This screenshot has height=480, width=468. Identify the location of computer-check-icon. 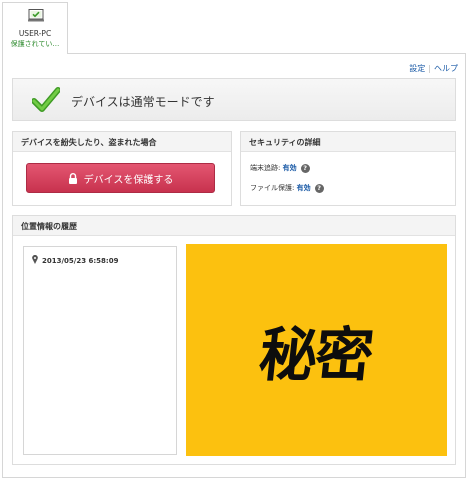
(36, 15).